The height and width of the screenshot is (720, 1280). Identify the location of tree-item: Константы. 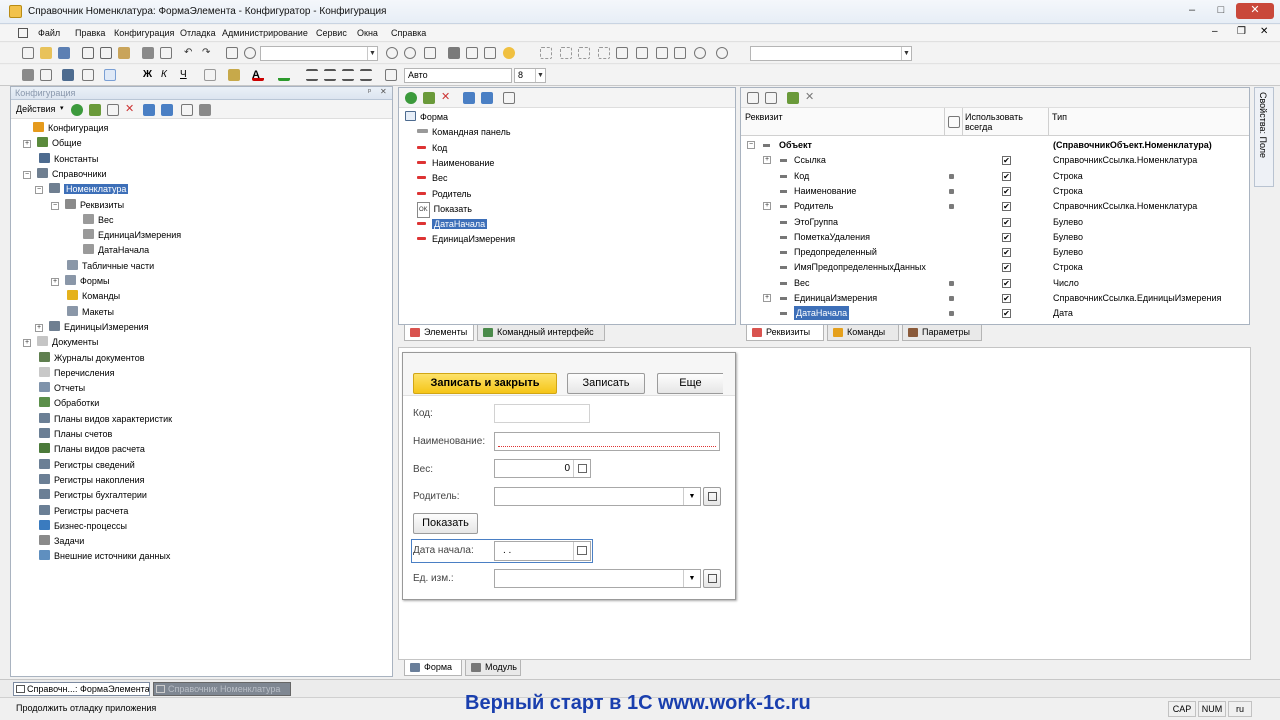
(60, 159).